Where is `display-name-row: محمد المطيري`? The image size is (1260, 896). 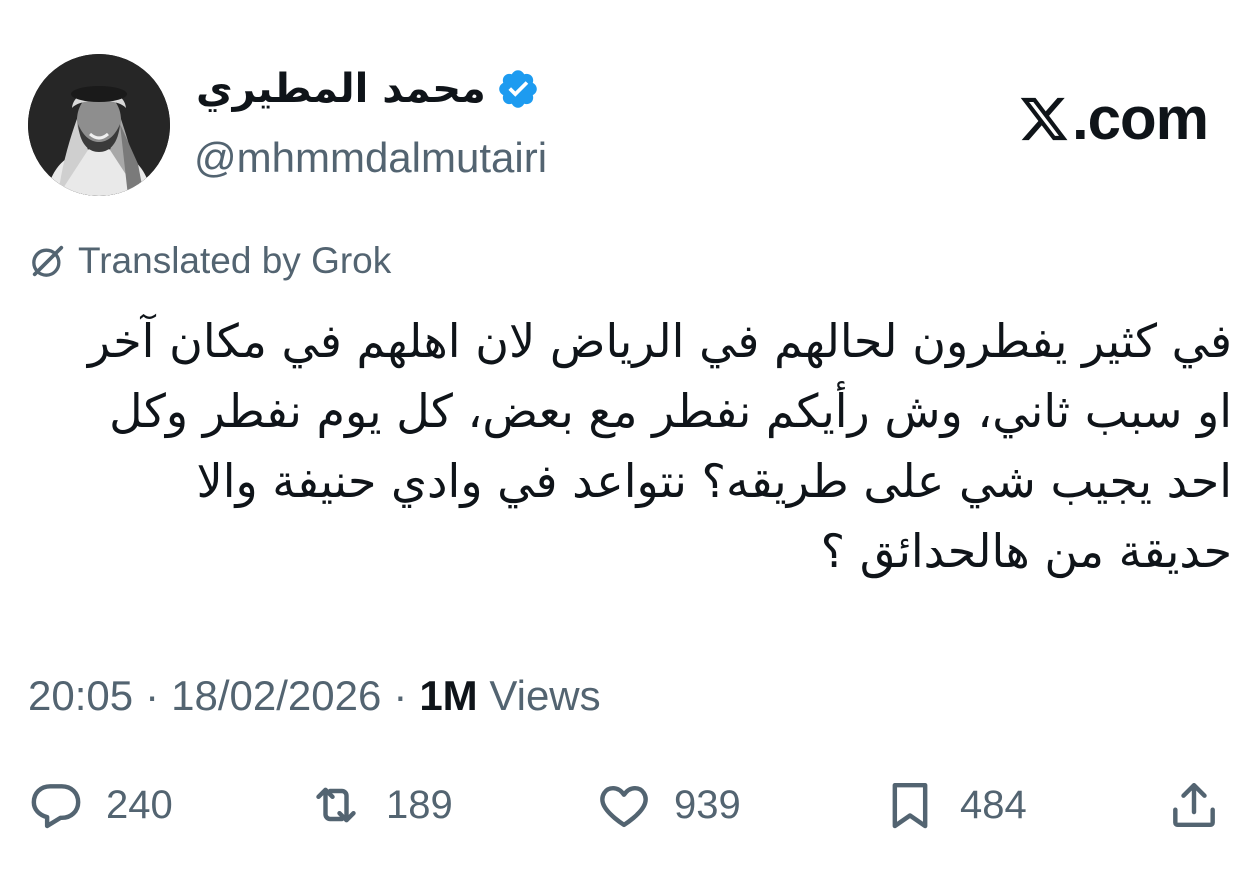
display-name-row: محمد المطيري is located at coordinates (368, 89).